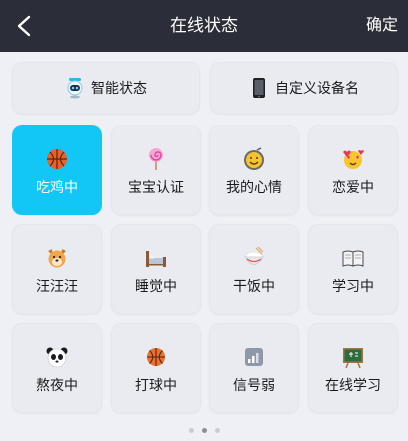  Describe the element at coordinates (382, 26) in the screenshot. I see `confirm-button: 确定` at that location.